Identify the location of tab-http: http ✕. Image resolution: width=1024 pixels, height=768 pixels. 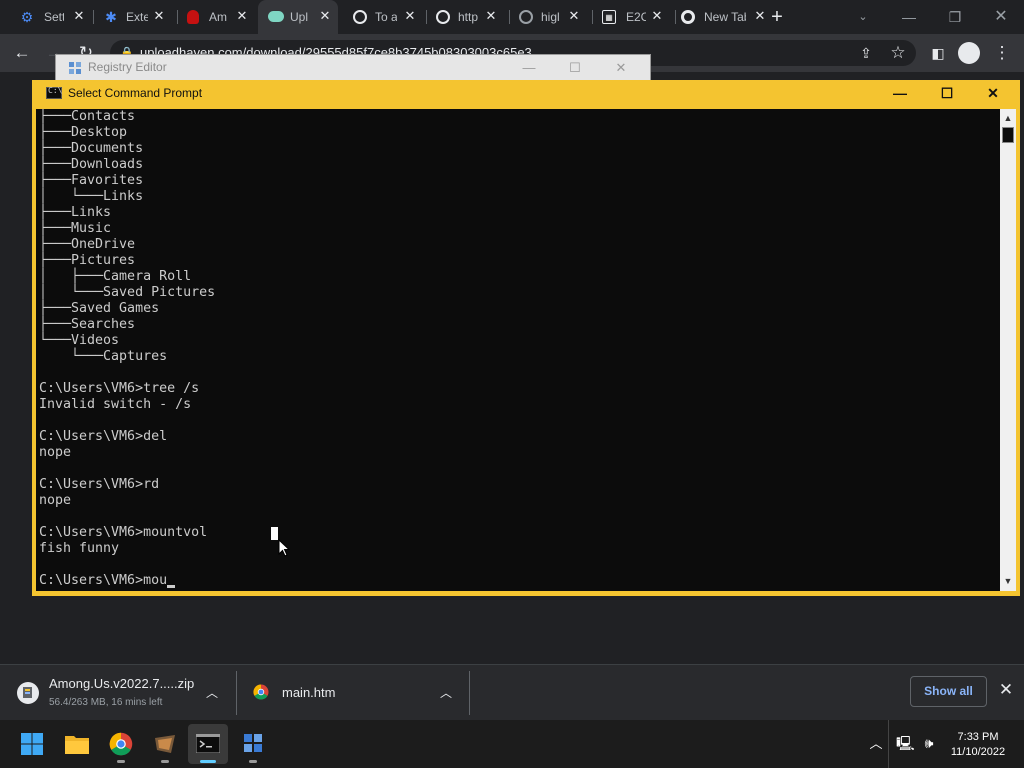
(471, 17).